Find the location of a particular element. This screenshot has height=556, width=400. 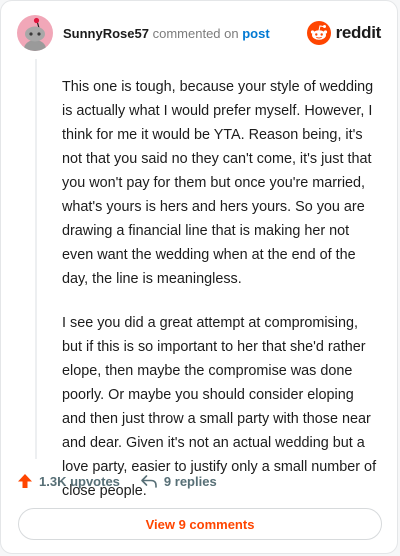

comment-footer: 1.3K upvotes 9 replies is located at coordinates (117, 481).